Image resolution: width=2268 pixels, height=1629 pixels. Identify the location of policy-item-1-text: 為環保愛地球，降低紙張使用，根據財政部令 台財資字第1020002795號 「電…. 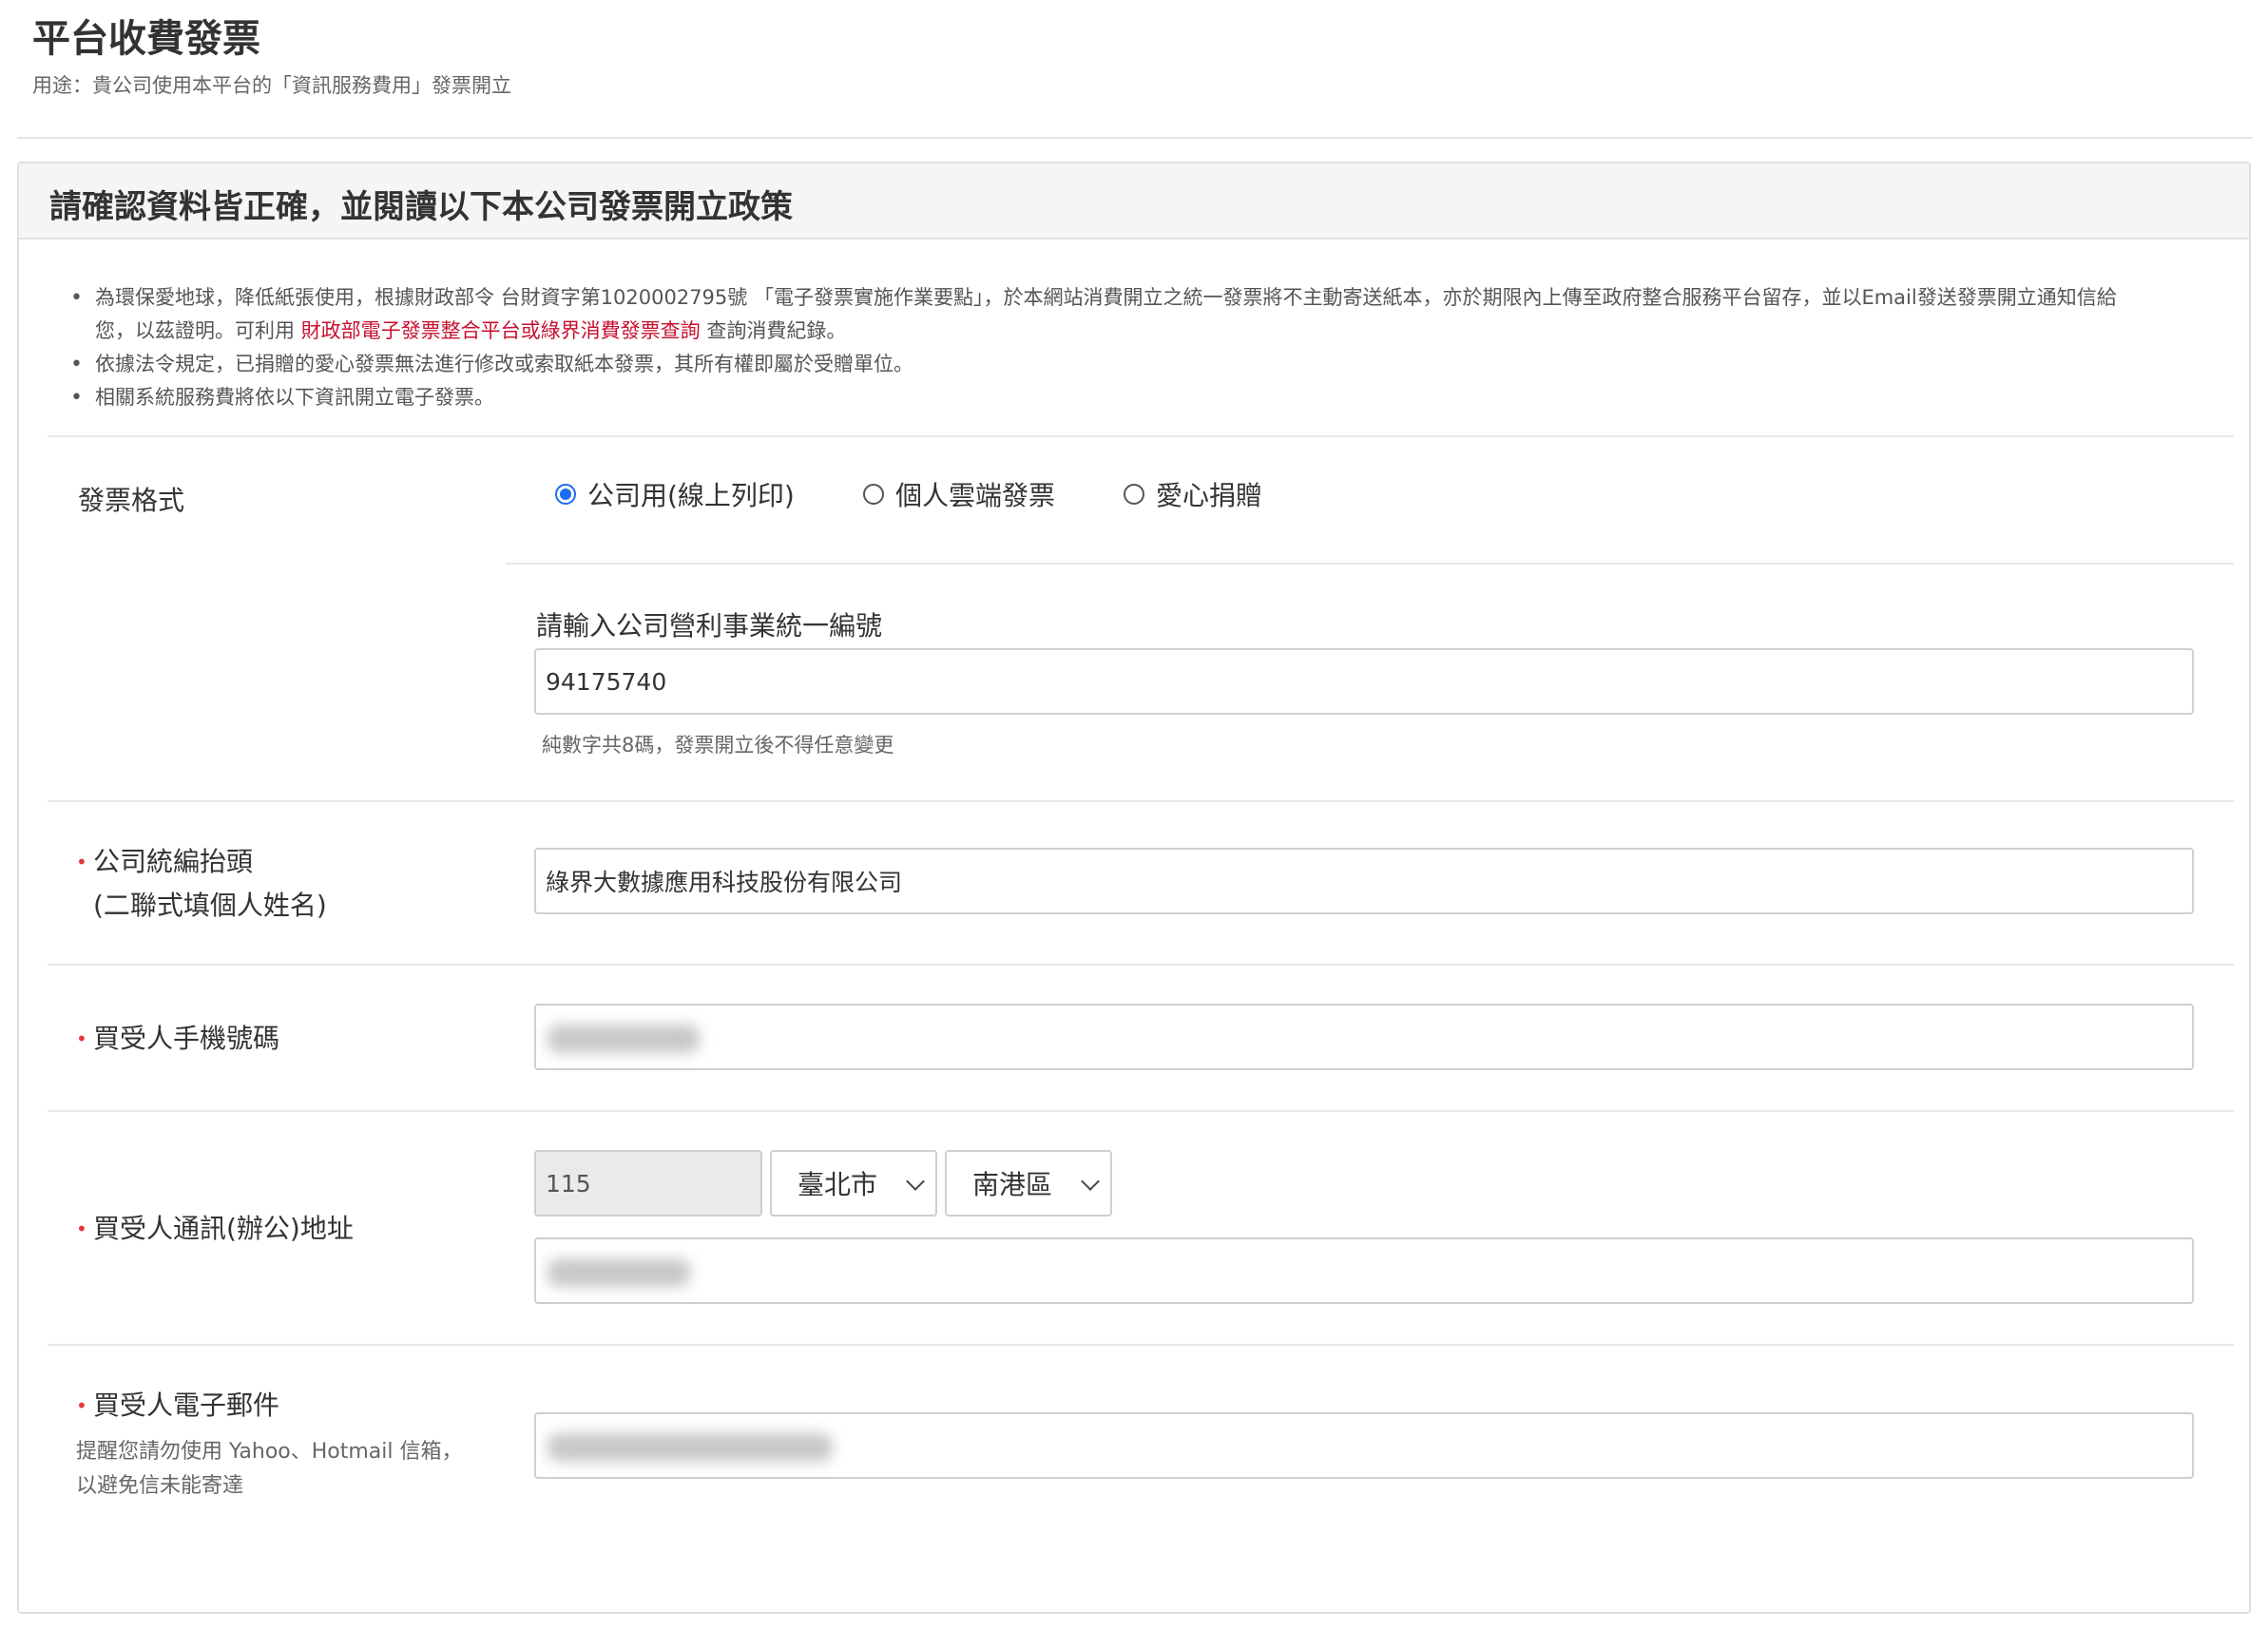
(1106, 297).